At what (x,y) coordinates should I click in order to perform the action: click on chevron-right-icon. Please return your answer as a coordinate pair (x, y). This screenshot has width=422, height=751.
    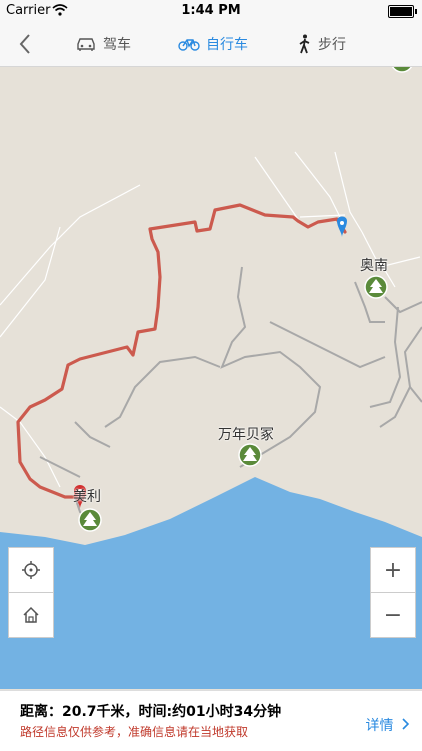
    Looking at the image, I should click on (406, 724).